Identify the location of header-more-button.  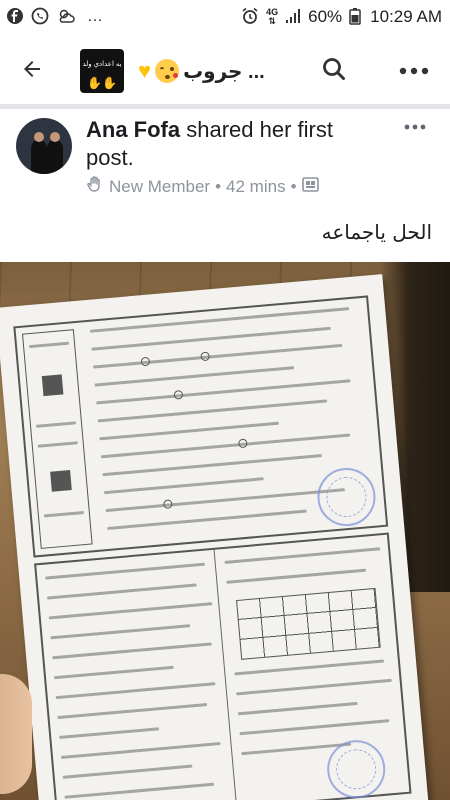
(414, 71).